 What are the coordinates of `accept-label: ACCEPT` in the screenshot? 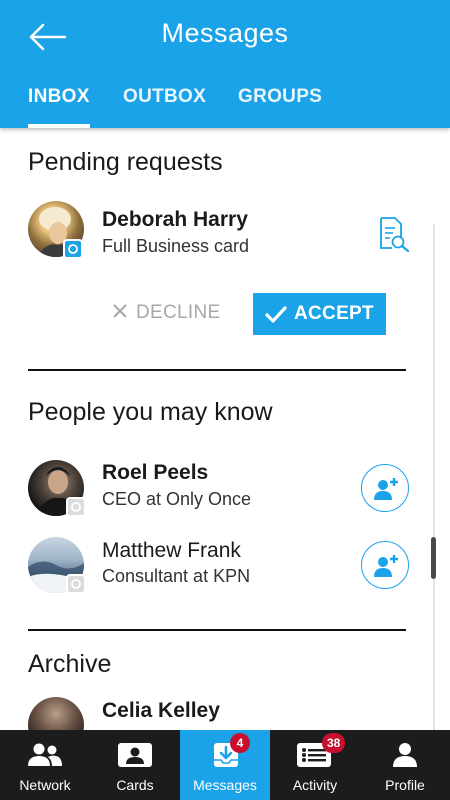 It's located at (334, 313).